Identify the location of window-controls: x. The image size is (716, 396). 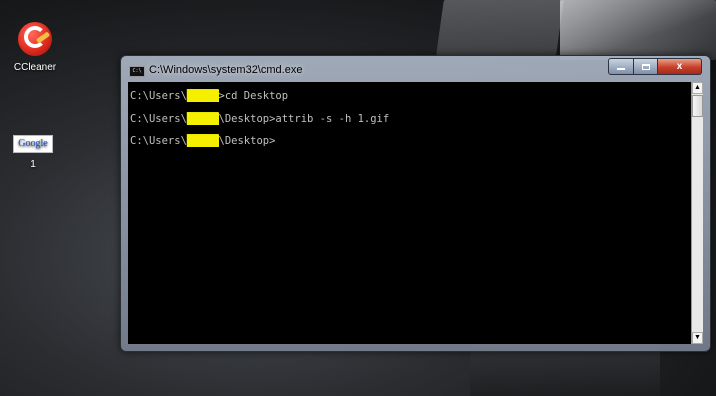
(655, 66).